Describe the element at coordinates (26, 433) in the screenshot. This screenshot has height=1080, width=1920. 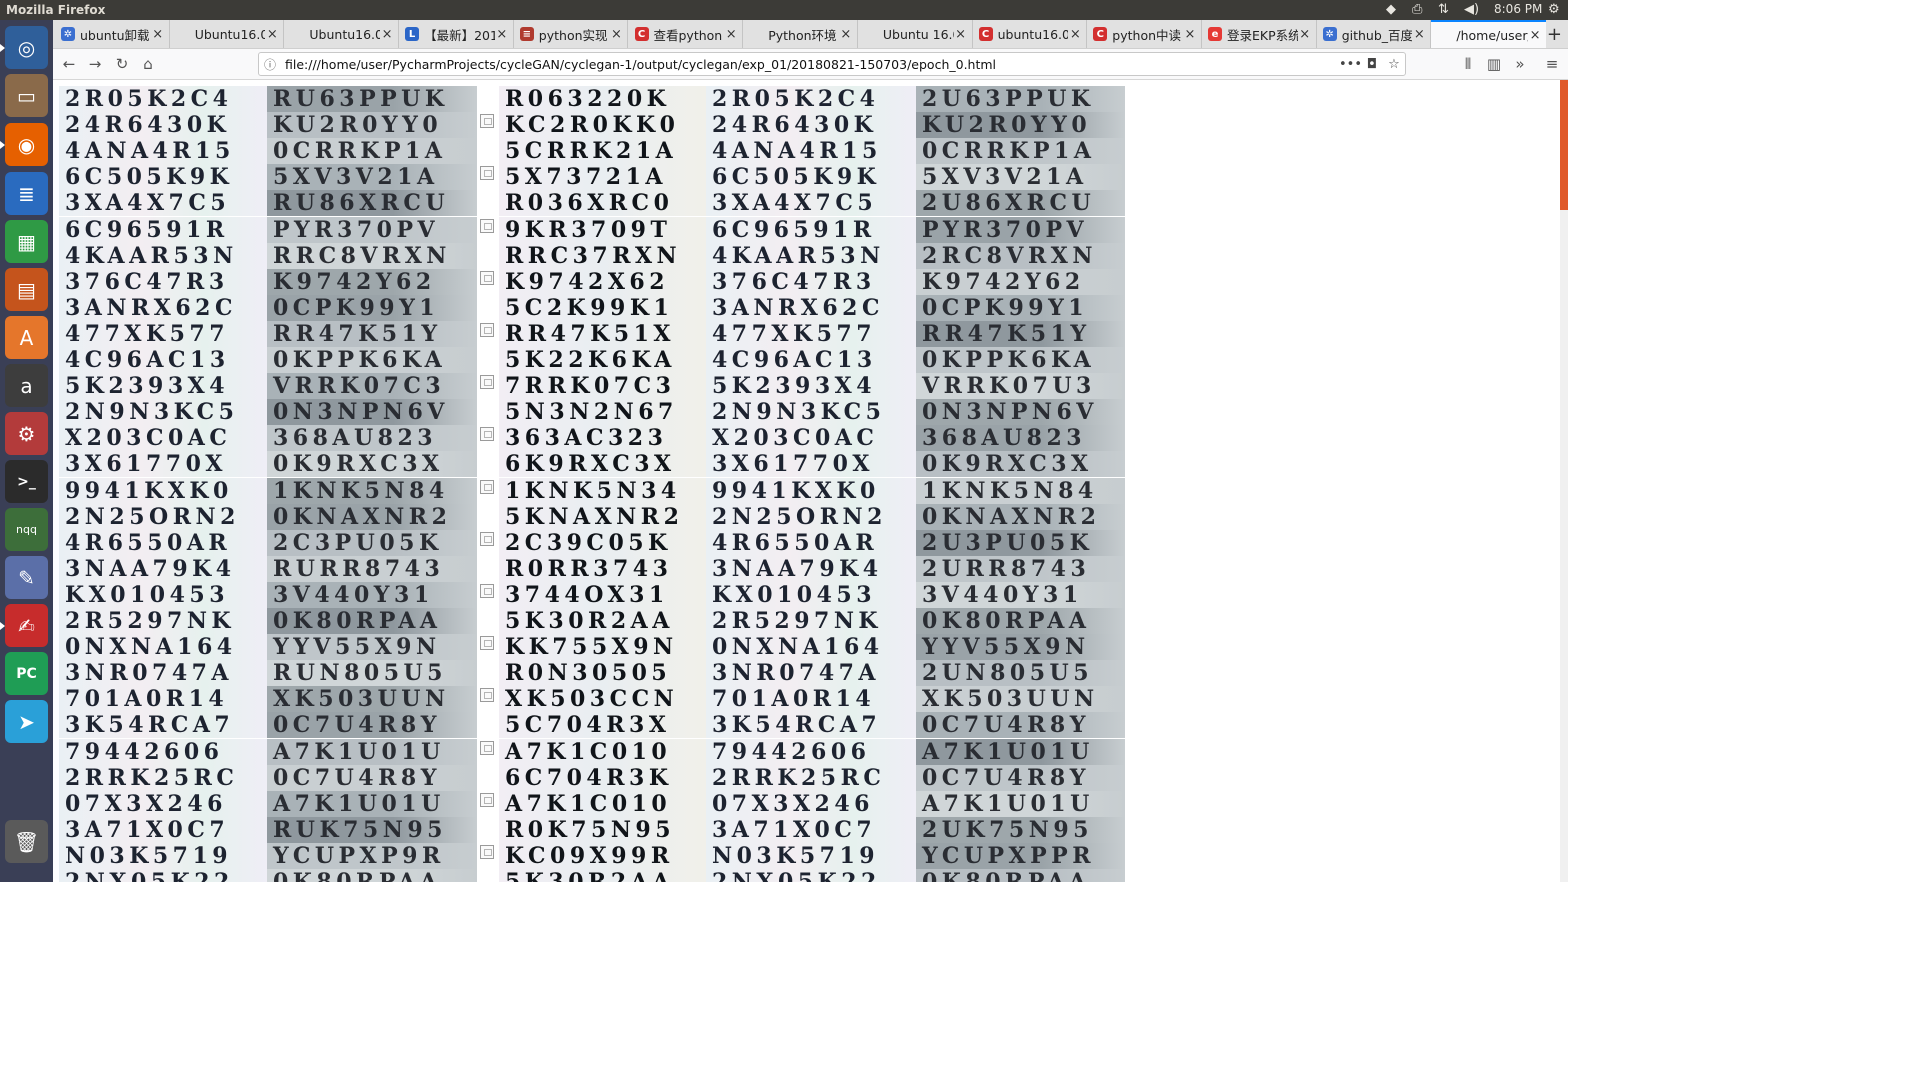
I see `launcher-settings-icon: ⚙` at that location.